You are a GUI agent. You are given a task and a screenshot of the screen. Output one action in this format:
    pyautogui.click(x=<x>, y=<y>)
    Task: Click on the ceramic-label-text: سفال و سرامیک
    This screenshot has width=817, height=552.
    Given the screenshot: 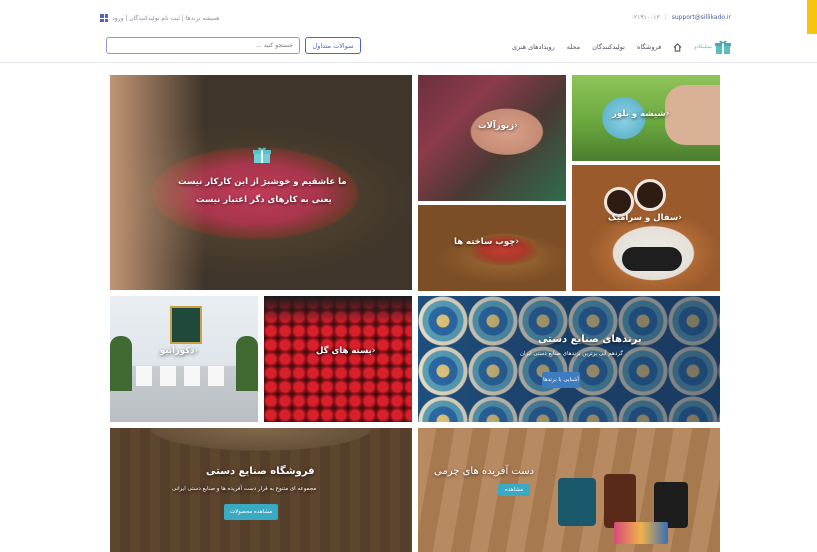 What is the action you would take?
    pyautogui.click(x=643, y=218)
    